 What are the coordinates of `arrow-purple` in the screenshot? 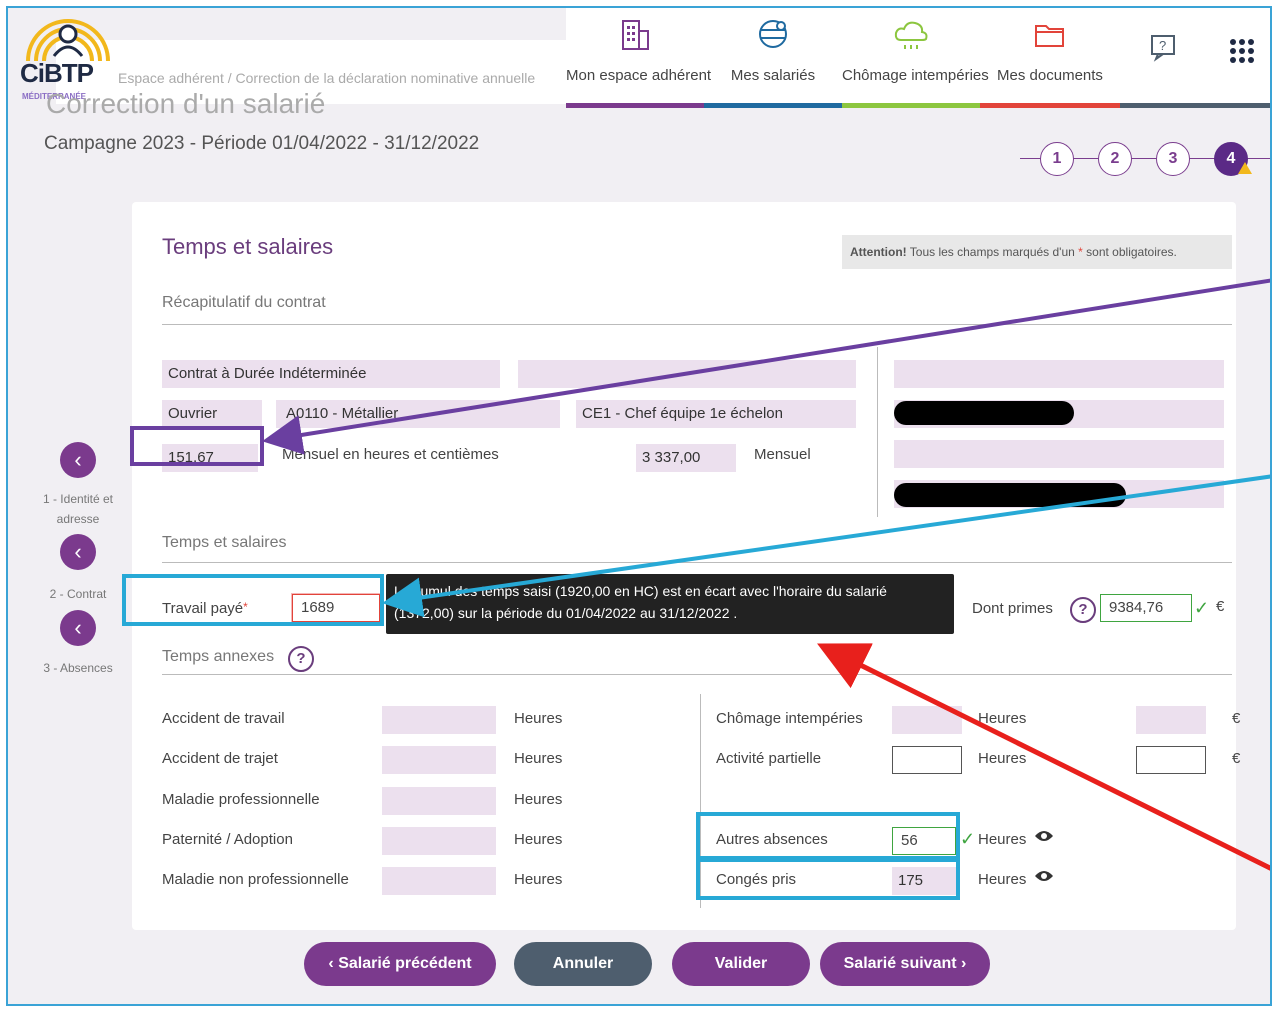 It's located at (766, 366).